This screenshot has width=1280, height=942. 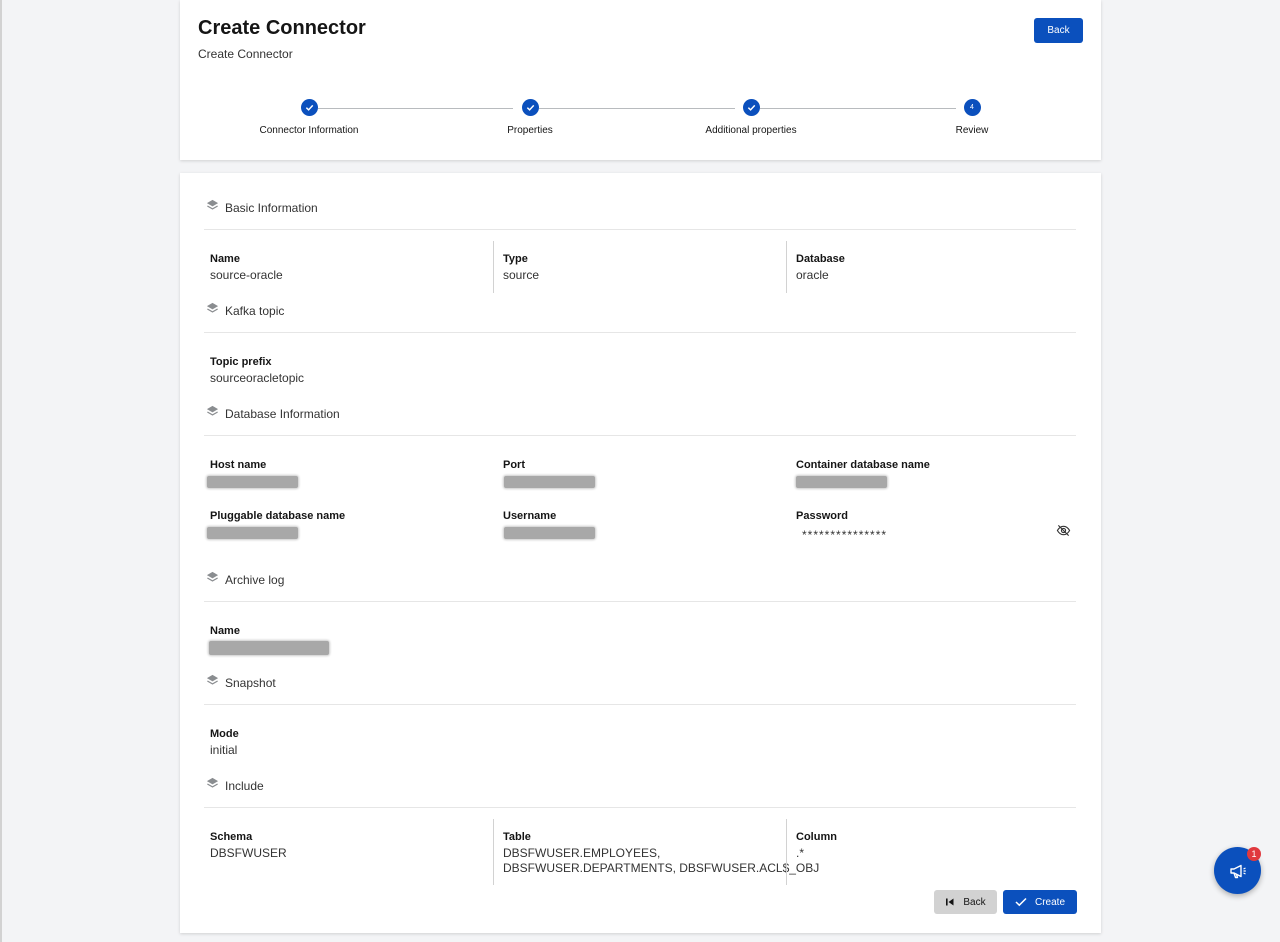 What do you see at coordinates (521, 275) in the screenshot?
I see `field-value: source` at bounding box center [521, 275].